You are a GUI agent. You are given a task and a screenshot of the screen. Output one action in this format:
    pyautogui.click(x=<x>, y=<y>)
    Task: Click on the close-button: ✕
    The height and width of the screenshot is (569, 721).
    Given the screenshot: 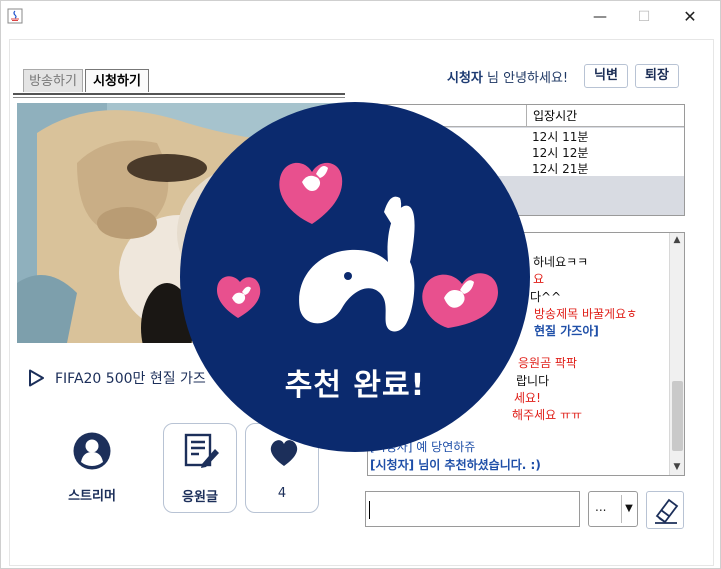 What is the action you would take?
    pyautogui.click(x=690, y=17)
    